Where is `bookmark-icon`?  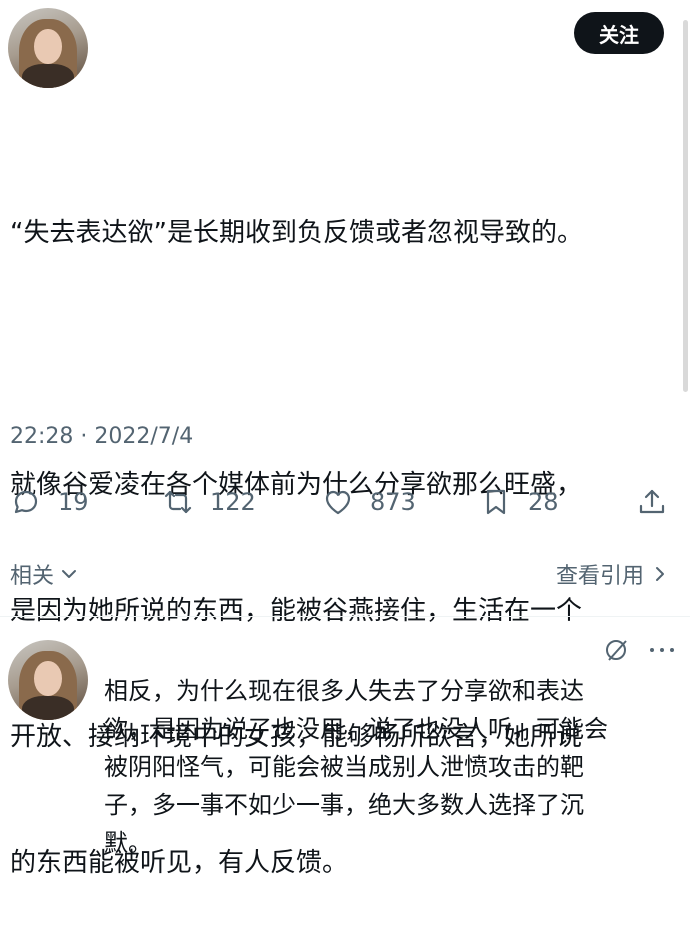
bookmark-icon is located at coordinates (496, 502).